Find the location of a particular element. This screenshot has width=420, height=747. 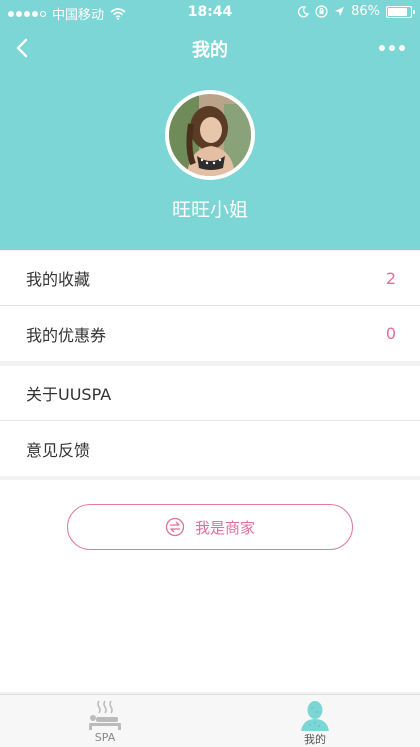

swap-icon is located at coordinates (175, 527).